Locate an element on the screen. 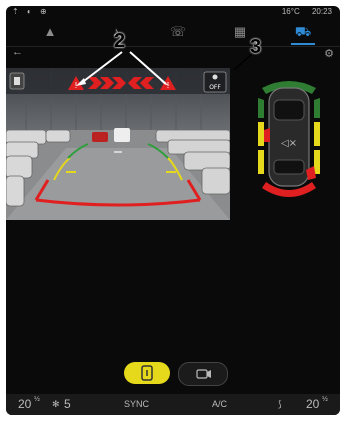  sync-button: SYNC is located at coordinates (136, 404).